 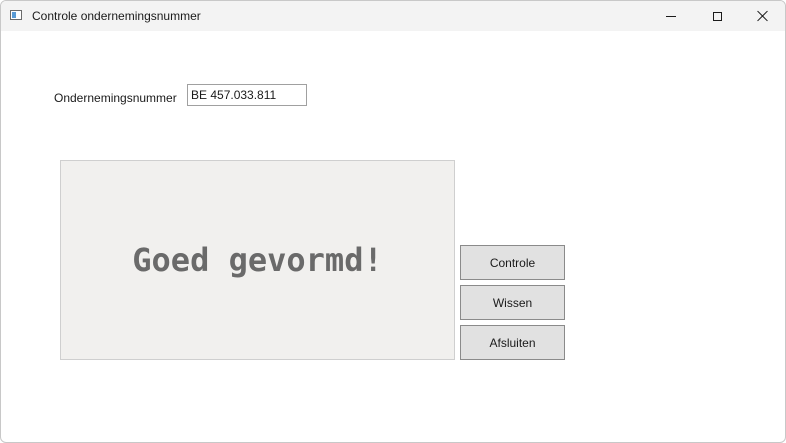 What do you see at coordinates (512, 262) in the screenshot?
I see `controle-button: Controle` at bounding box center [512, 262].